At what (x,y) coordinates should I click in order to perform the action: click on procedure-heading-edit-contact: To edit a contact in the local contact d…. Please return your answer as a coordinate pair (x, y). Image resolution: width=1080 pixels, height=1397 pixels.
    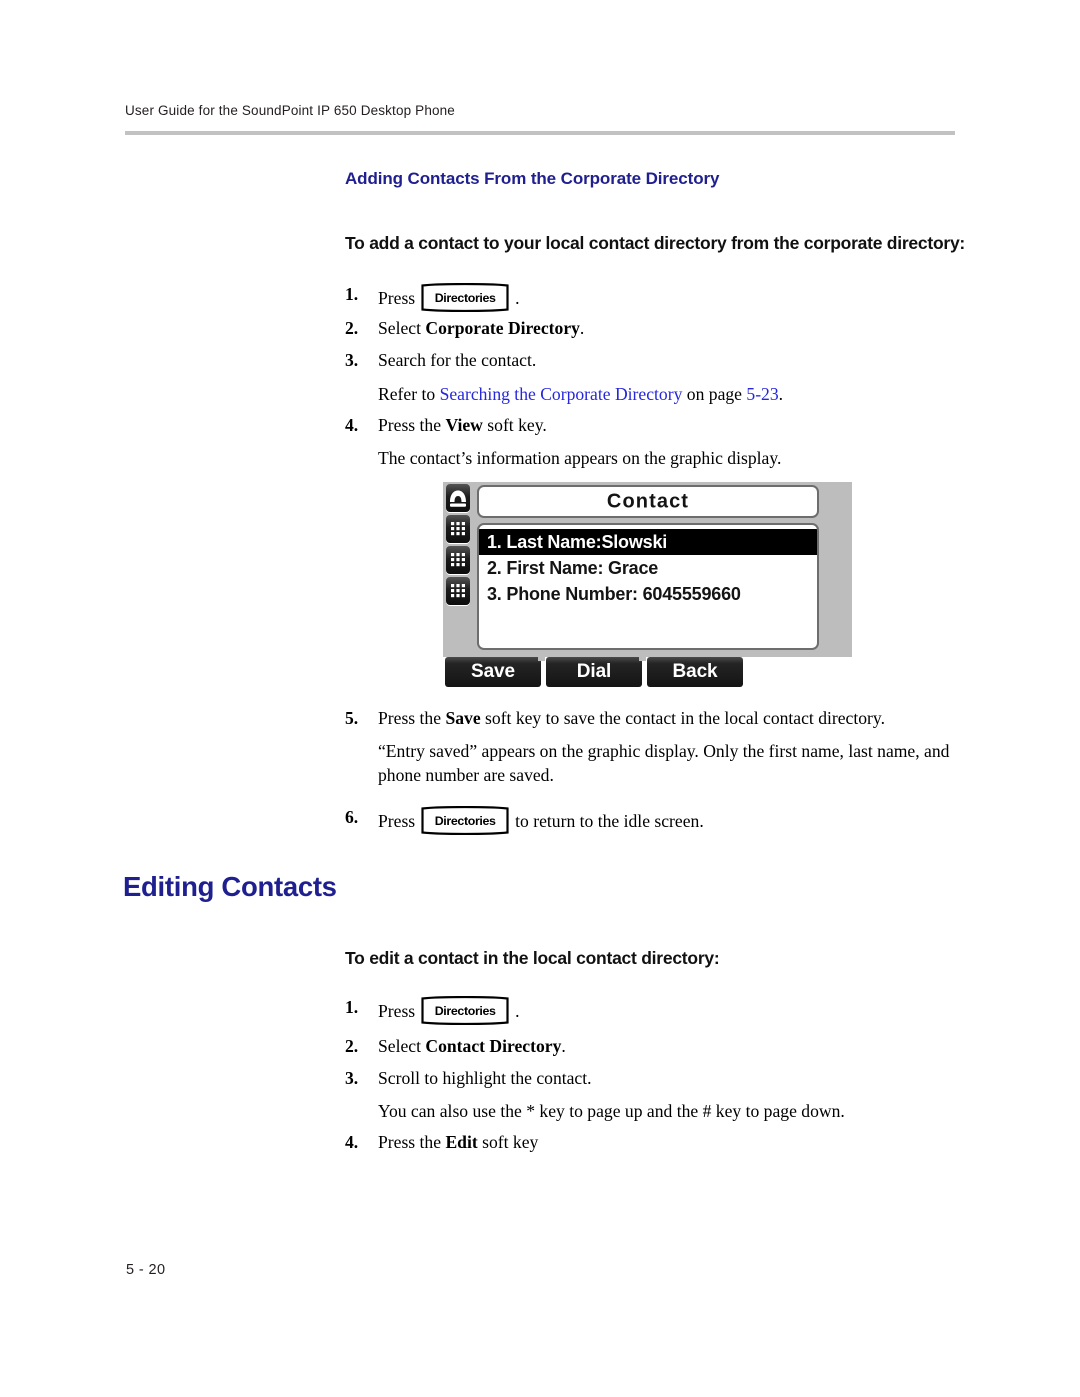
    Looking at the image, I should click on (532, 958).